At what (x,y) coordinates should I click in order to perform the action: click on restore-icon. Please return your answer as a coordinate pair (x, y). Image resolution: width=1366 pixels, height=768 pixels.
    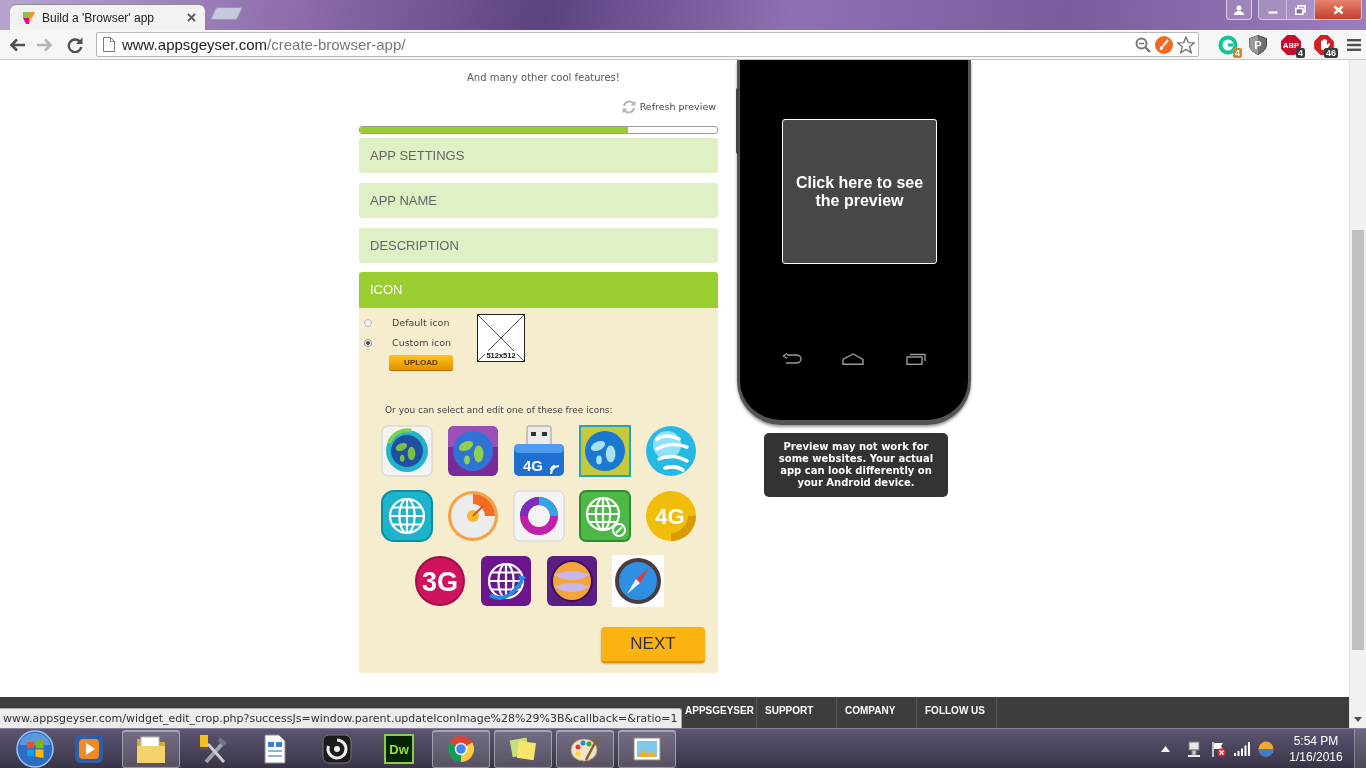
    Looking at the image, I should click on (1300, 9).